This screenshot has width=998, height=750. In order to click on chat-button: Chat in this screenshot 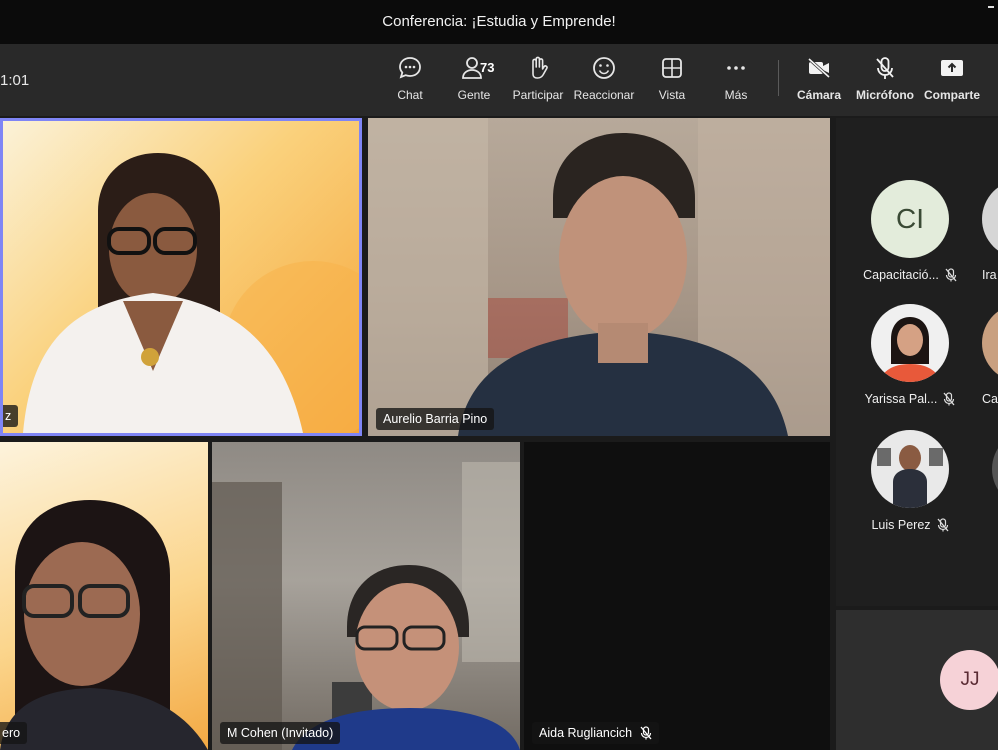, I will do `click(410, 82)`.